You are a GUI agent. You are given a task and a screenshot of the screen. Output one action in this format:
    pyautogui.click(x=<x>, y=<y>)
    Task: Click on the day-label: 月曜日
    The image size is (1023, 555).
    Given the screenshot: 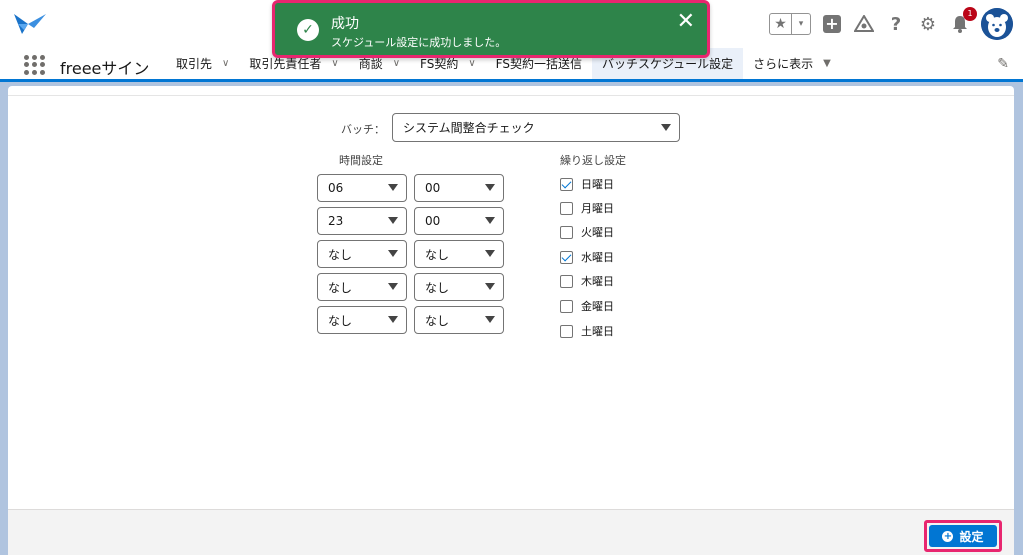 What is the action you would take?
    pyautogui.click(x=597, y=208)
    